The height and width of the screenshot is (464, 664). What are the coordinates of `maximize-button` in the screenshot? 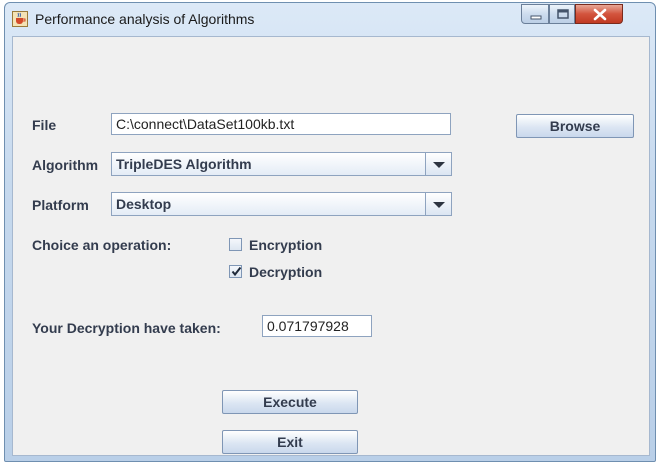 It's located at (562, 14).